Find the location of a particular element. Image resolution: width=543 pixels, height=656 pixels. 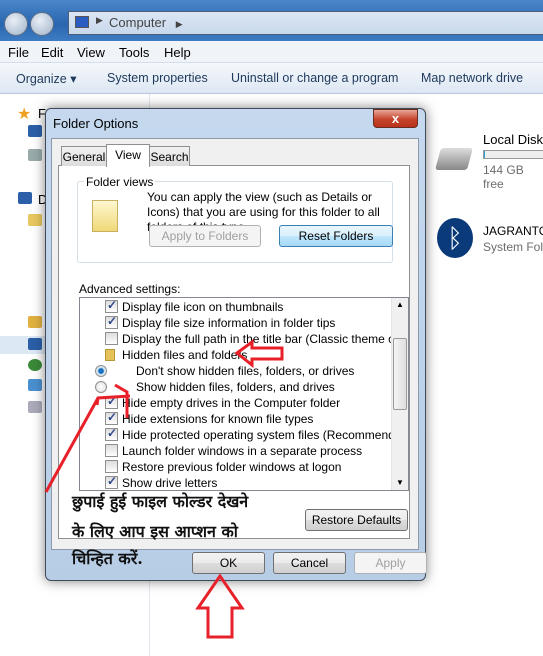

forward-button is located at coordinates (42, 24).